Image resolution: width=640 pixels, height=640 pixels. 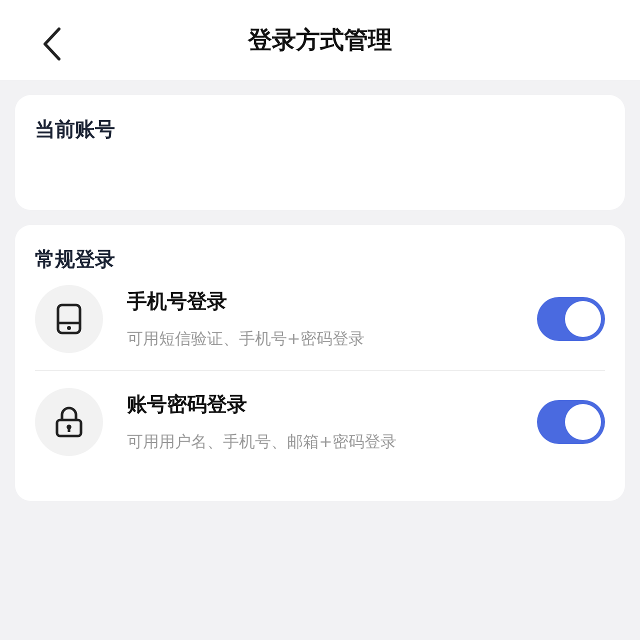 I want to click on method-description: 可用短信验证、手机号+密码登录, so click(x=246, y=339).